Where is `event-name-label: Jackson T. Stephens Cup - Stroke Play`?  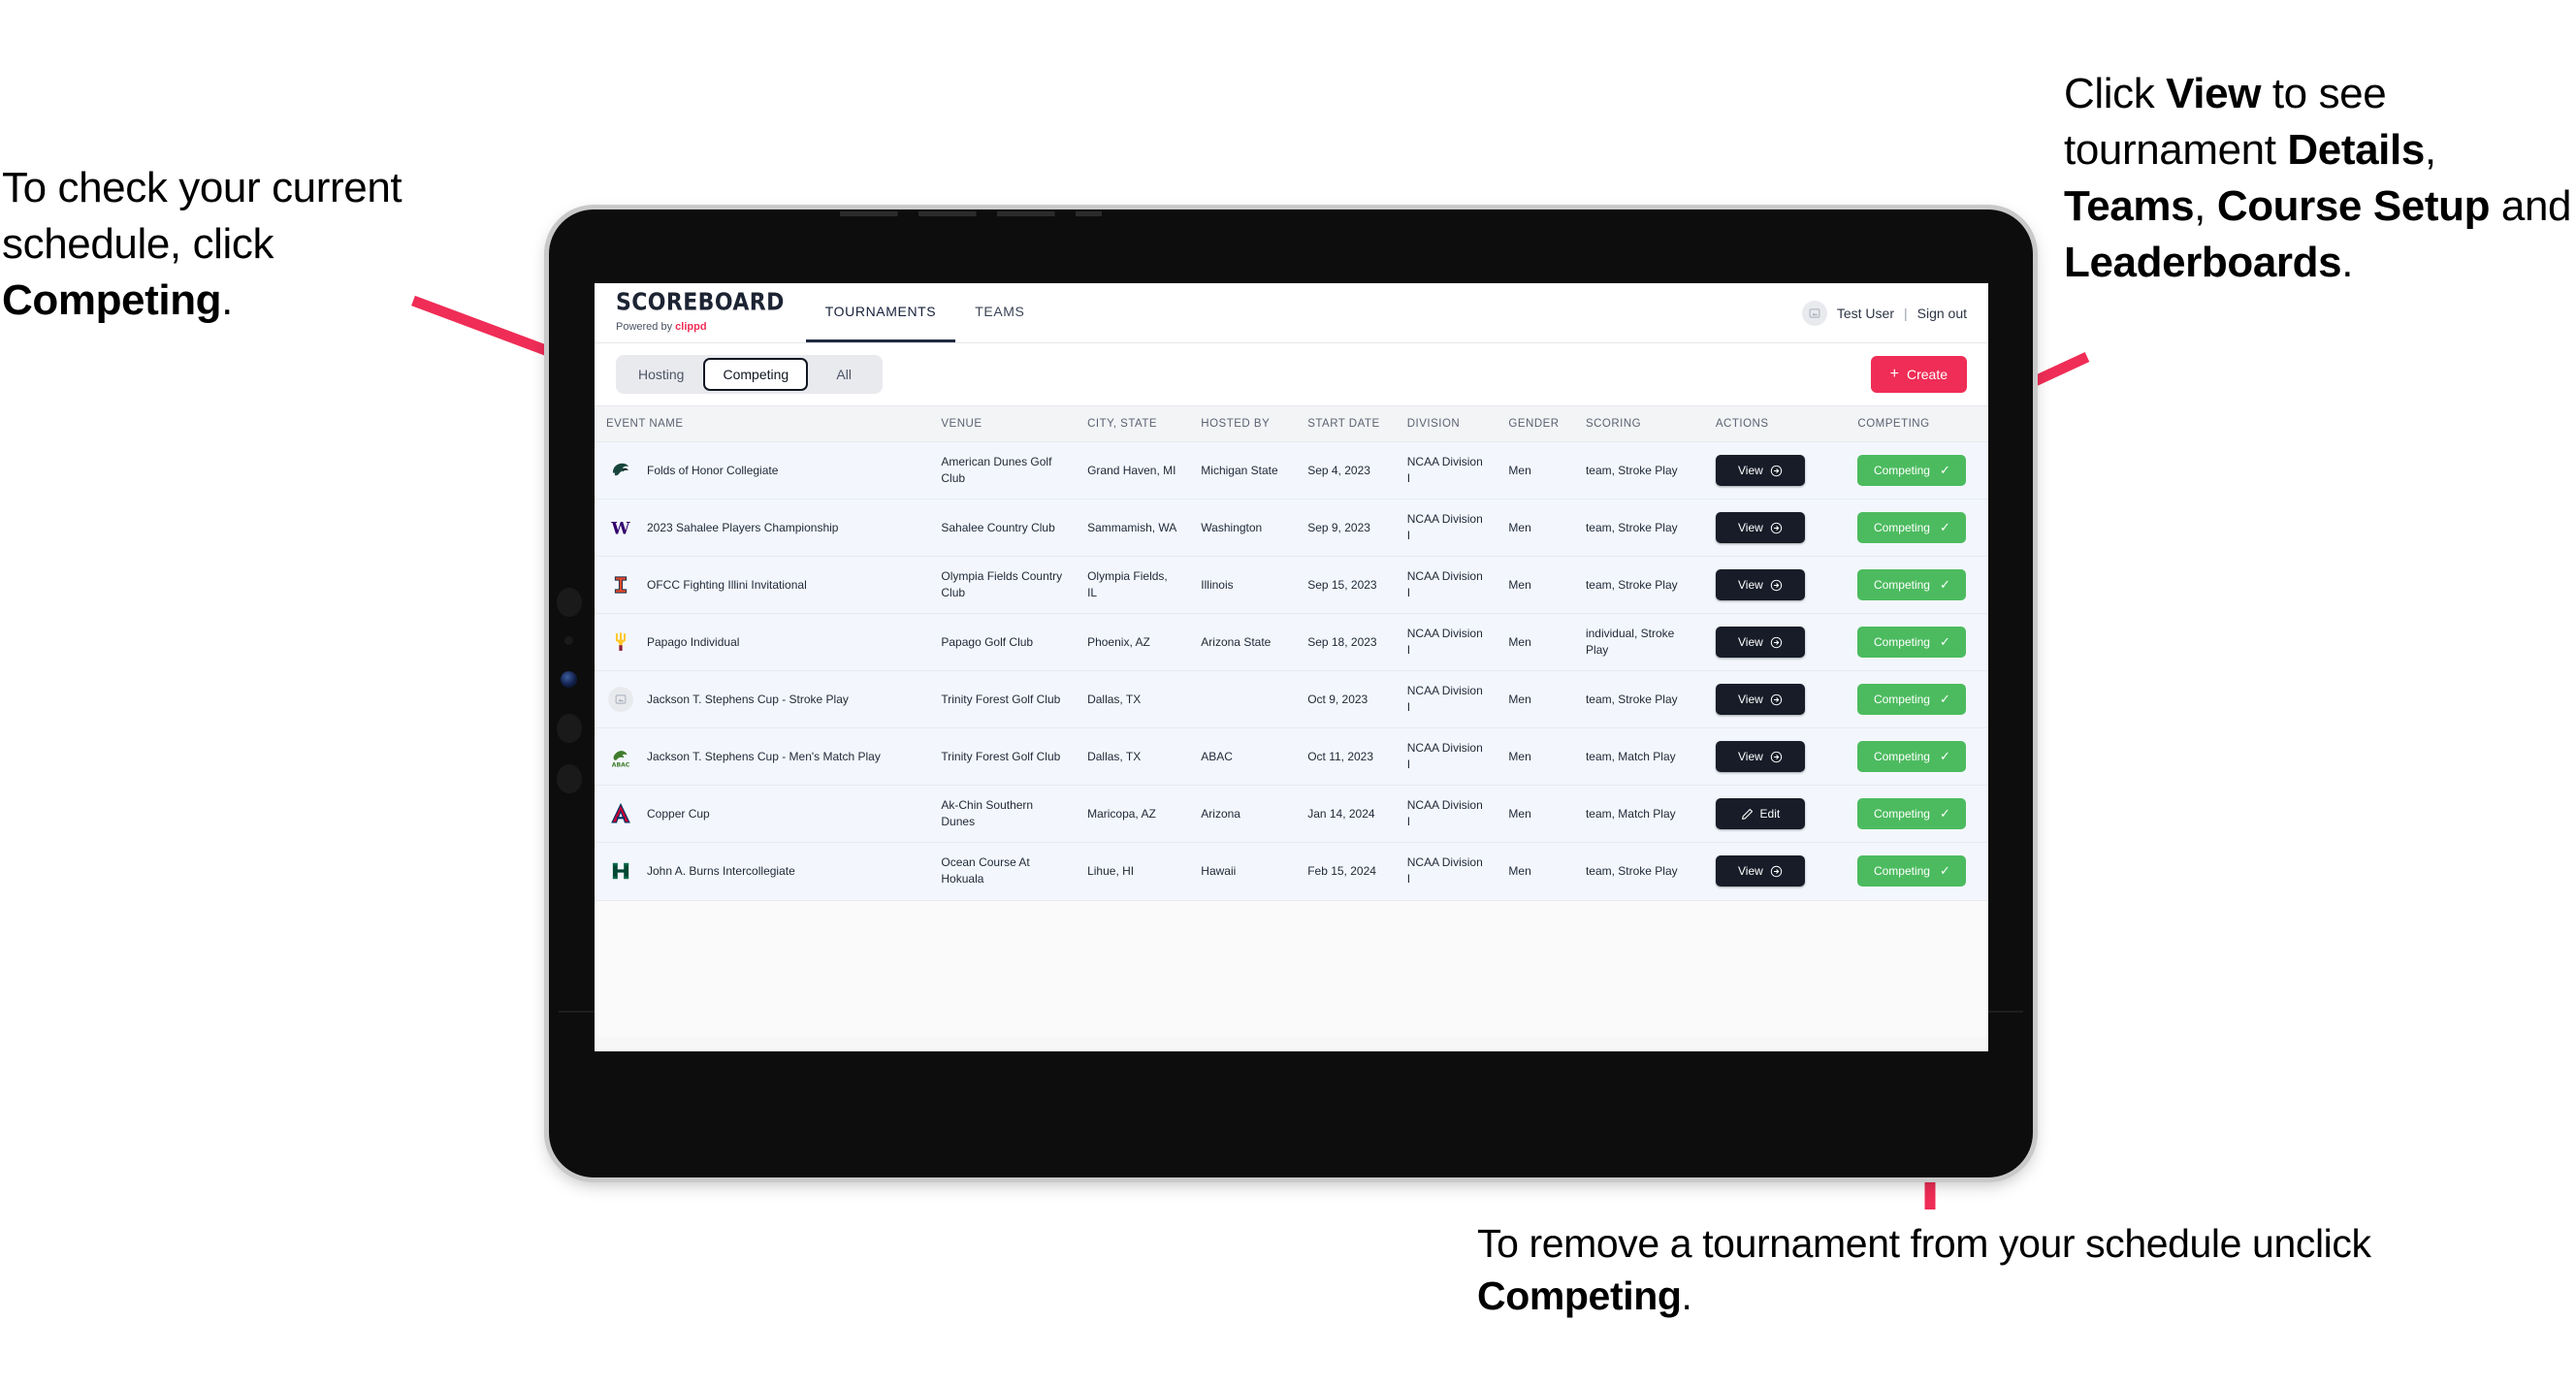 event-name-label: Jackson T. Stephens Cup - Stroke Play is located at coordinates (748, 699).